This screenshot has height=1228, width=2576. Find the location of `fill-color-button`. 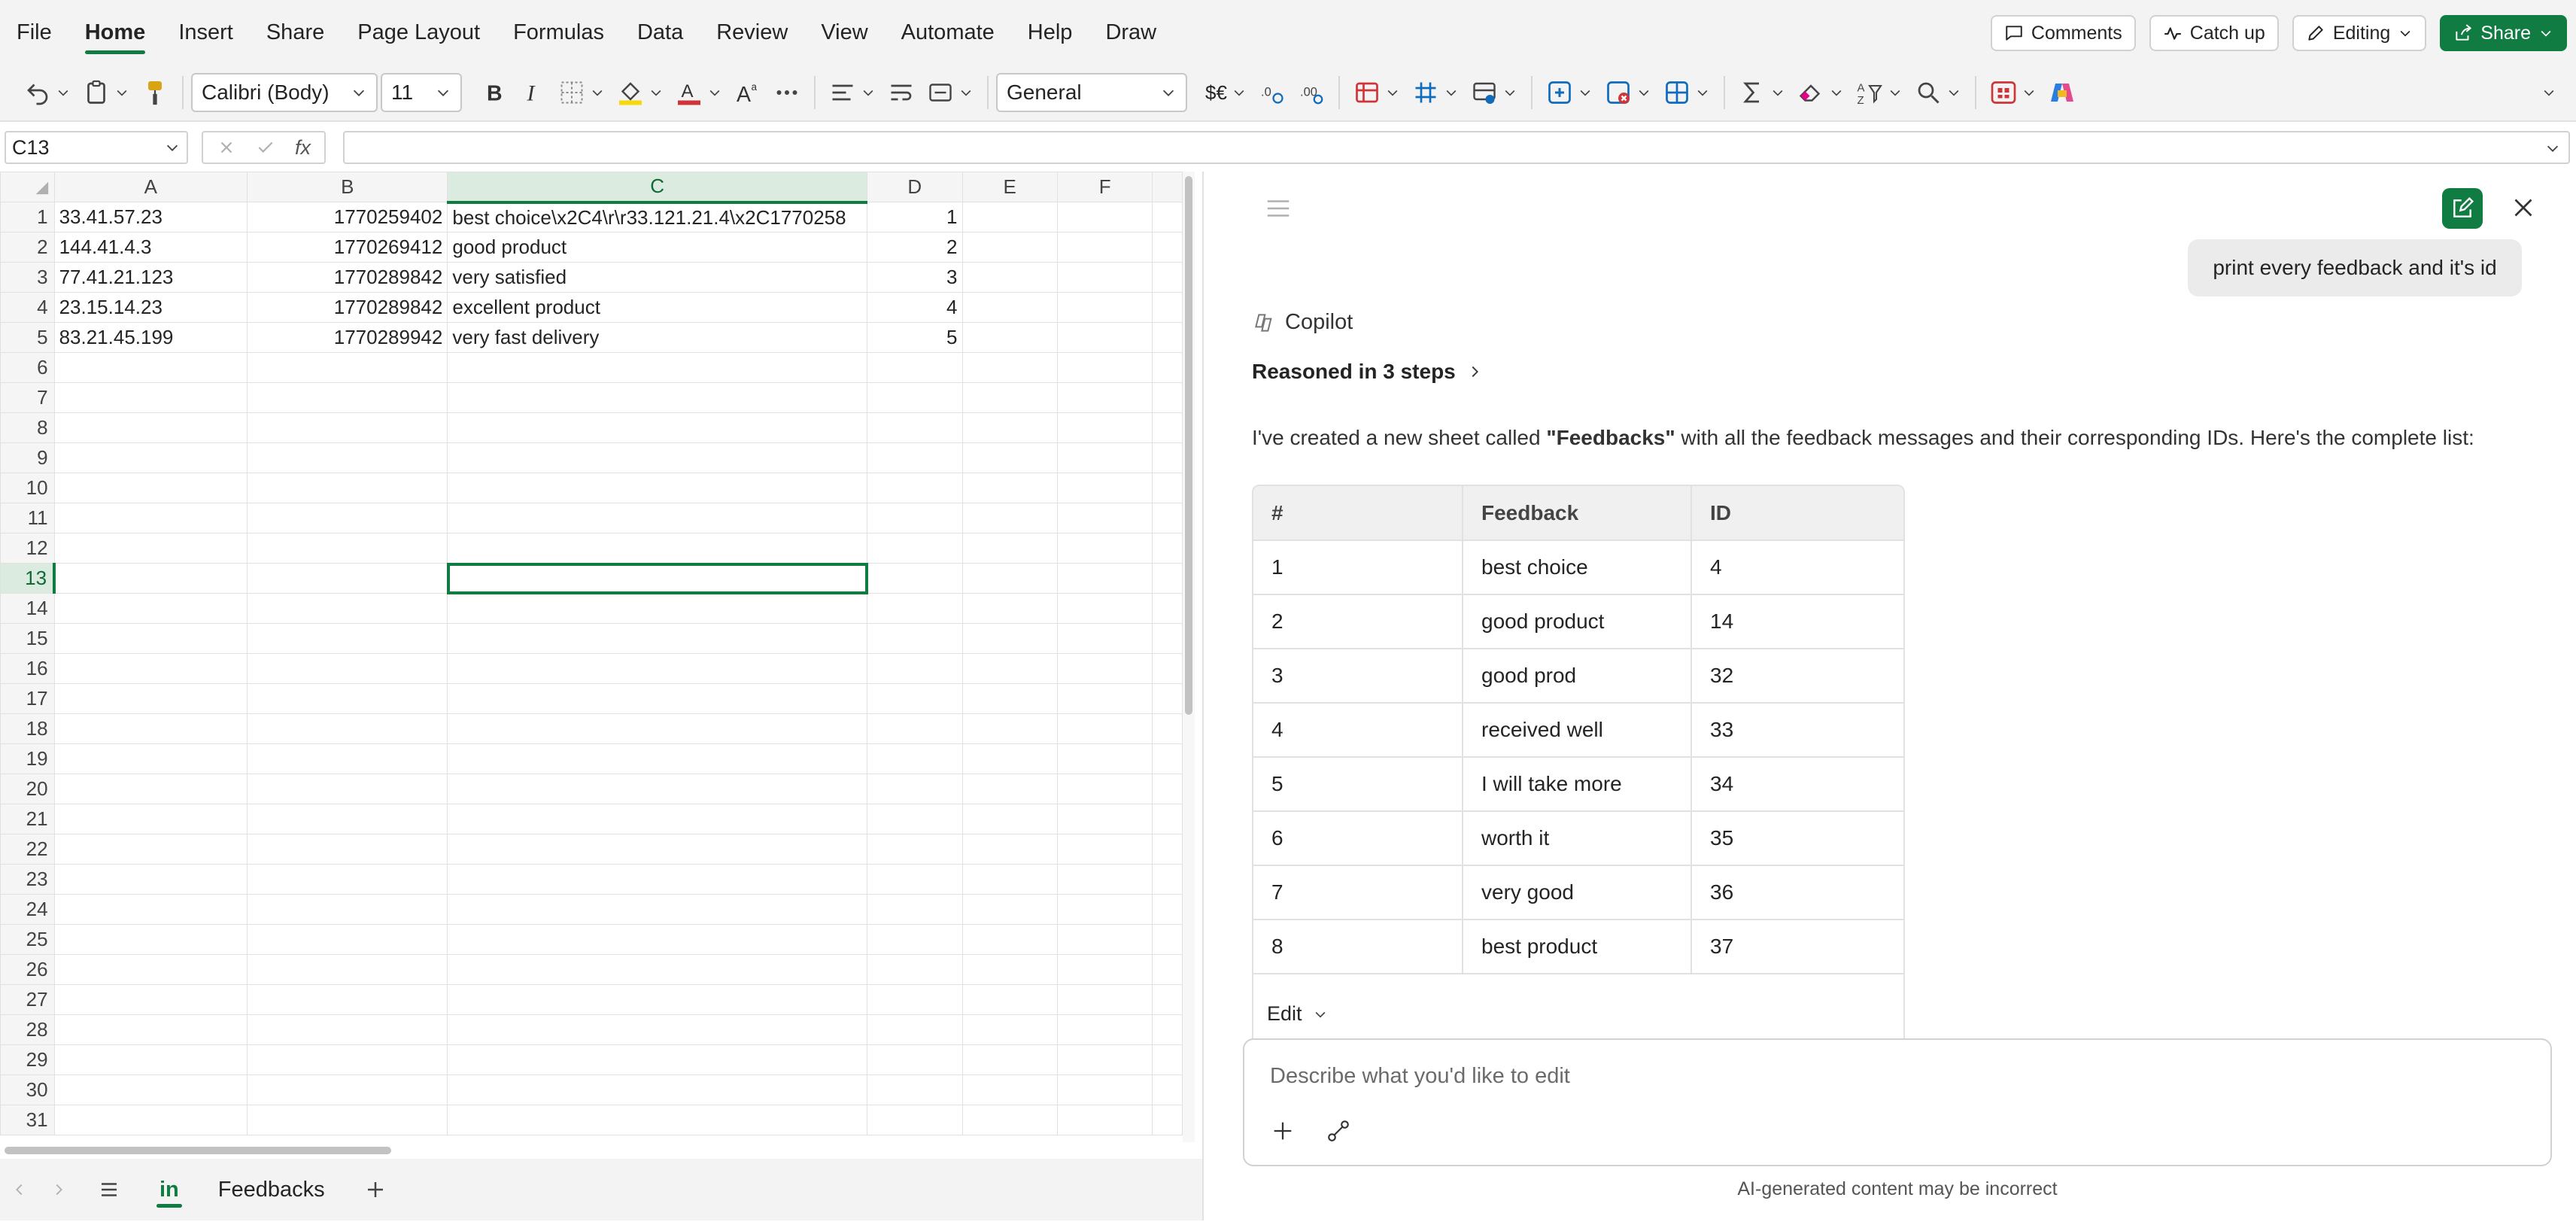

fill-color-button is located at coordinates (641, 92).